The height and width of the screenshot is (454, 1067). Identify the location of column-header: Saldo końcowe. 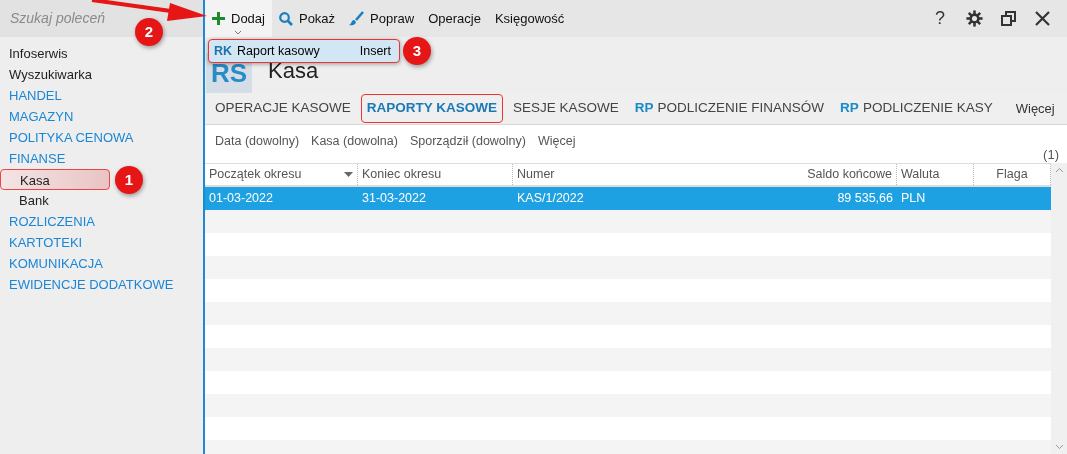
(819, 174).